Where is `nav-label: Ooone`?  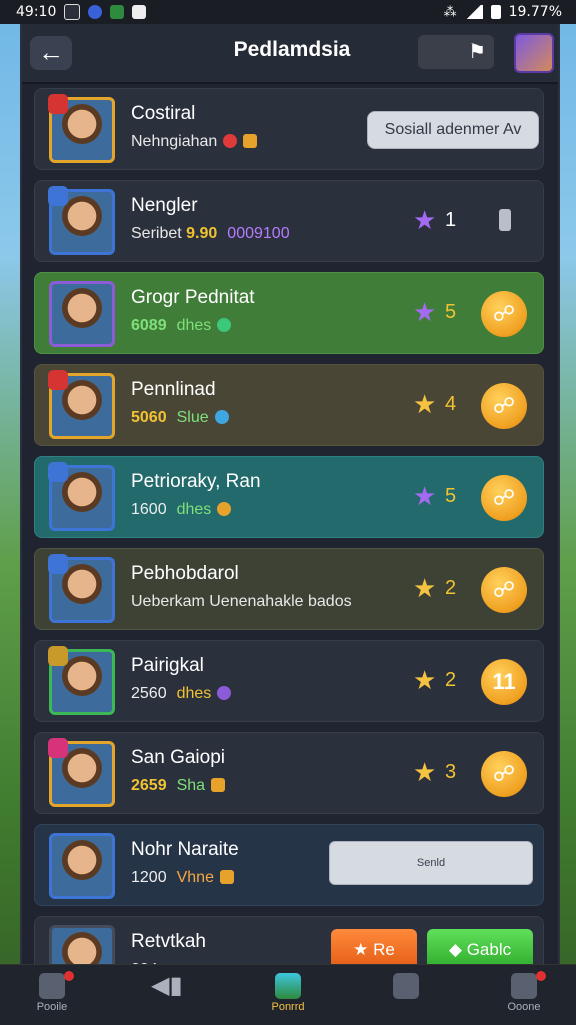 nav-label: Ooone is located at coordinates (524, 1007).